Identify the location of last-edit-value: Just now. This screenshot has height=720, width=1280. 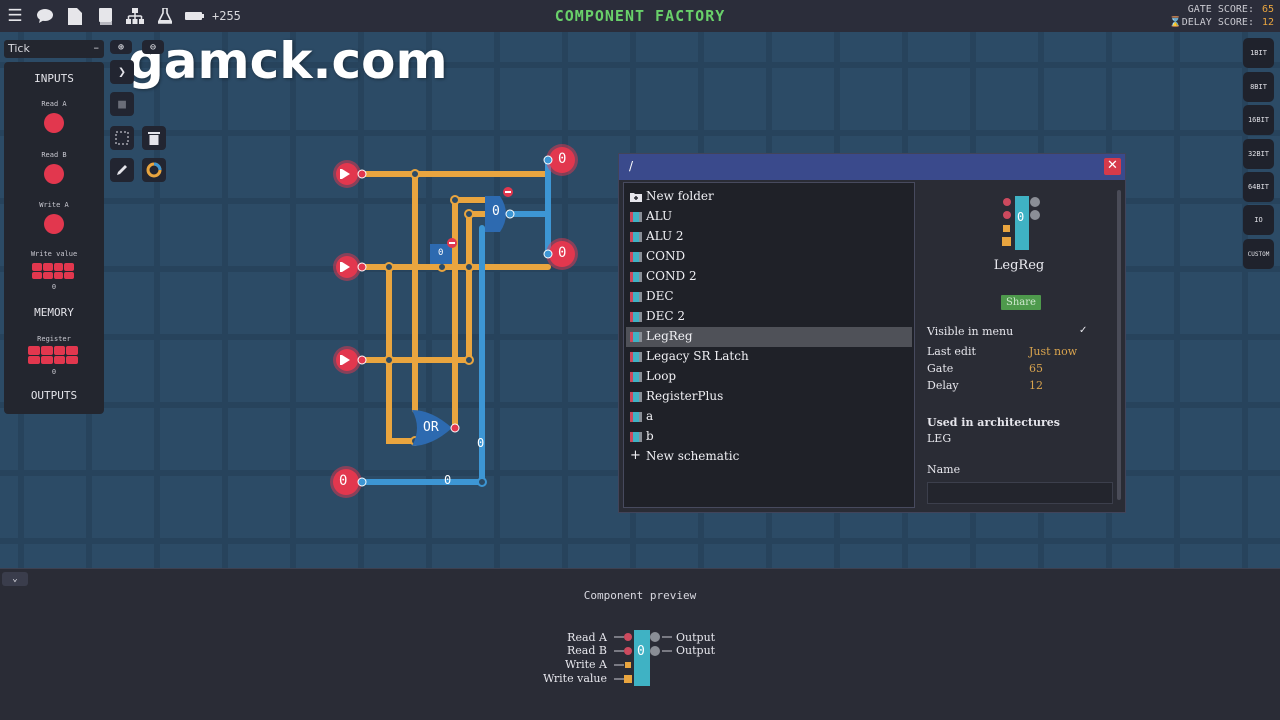
(1053, 351).